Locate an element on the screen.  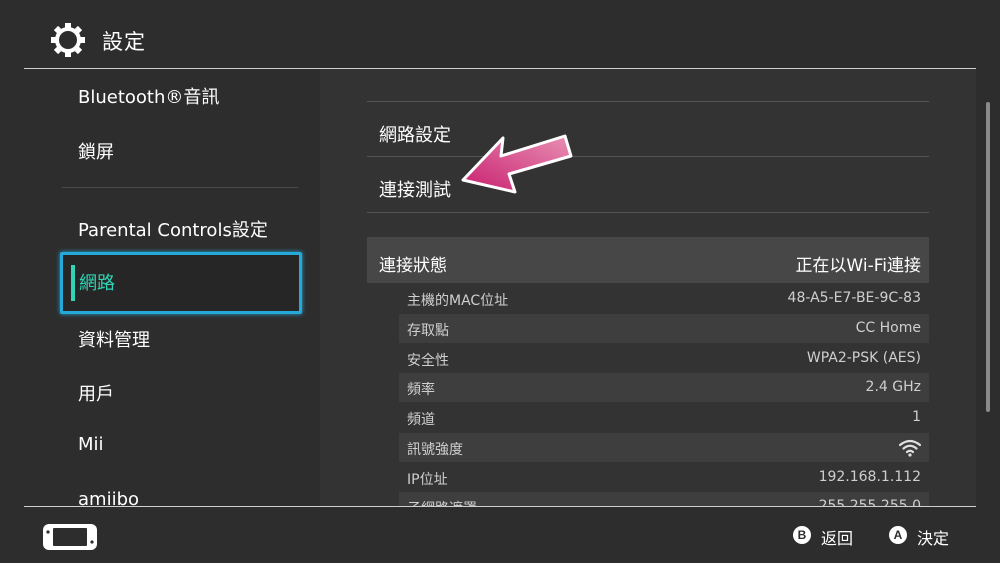
detail-key: 存取點 is located at coordinates (428, 331).